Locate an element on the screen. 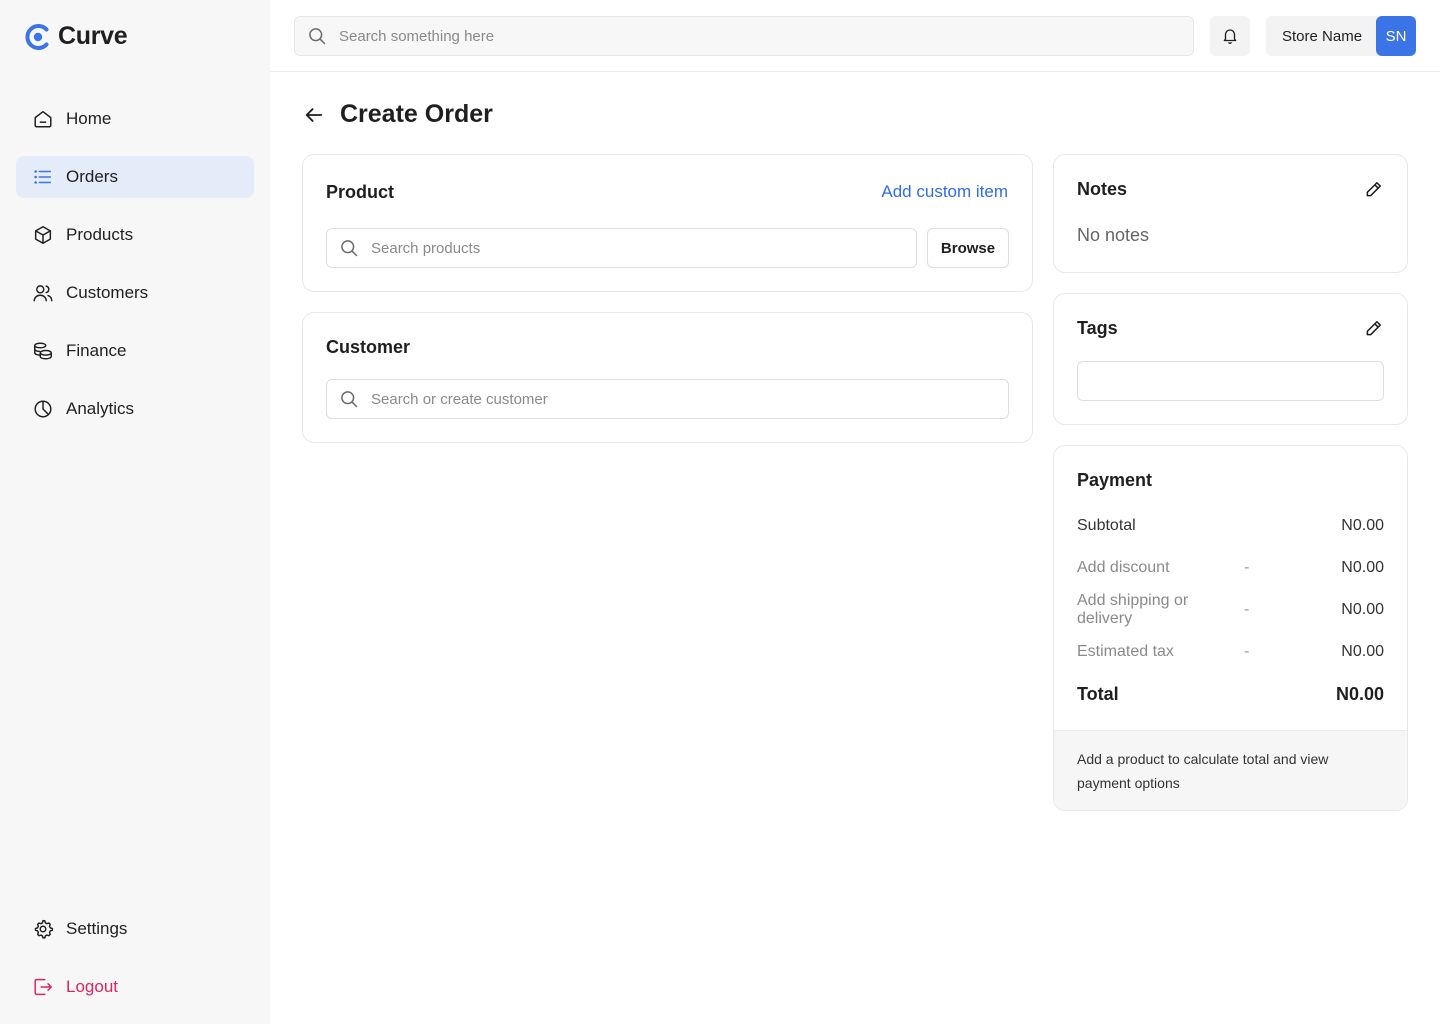 This screenshot has height=1024, width=1440. users-icon is located at coordinates (43, 293).